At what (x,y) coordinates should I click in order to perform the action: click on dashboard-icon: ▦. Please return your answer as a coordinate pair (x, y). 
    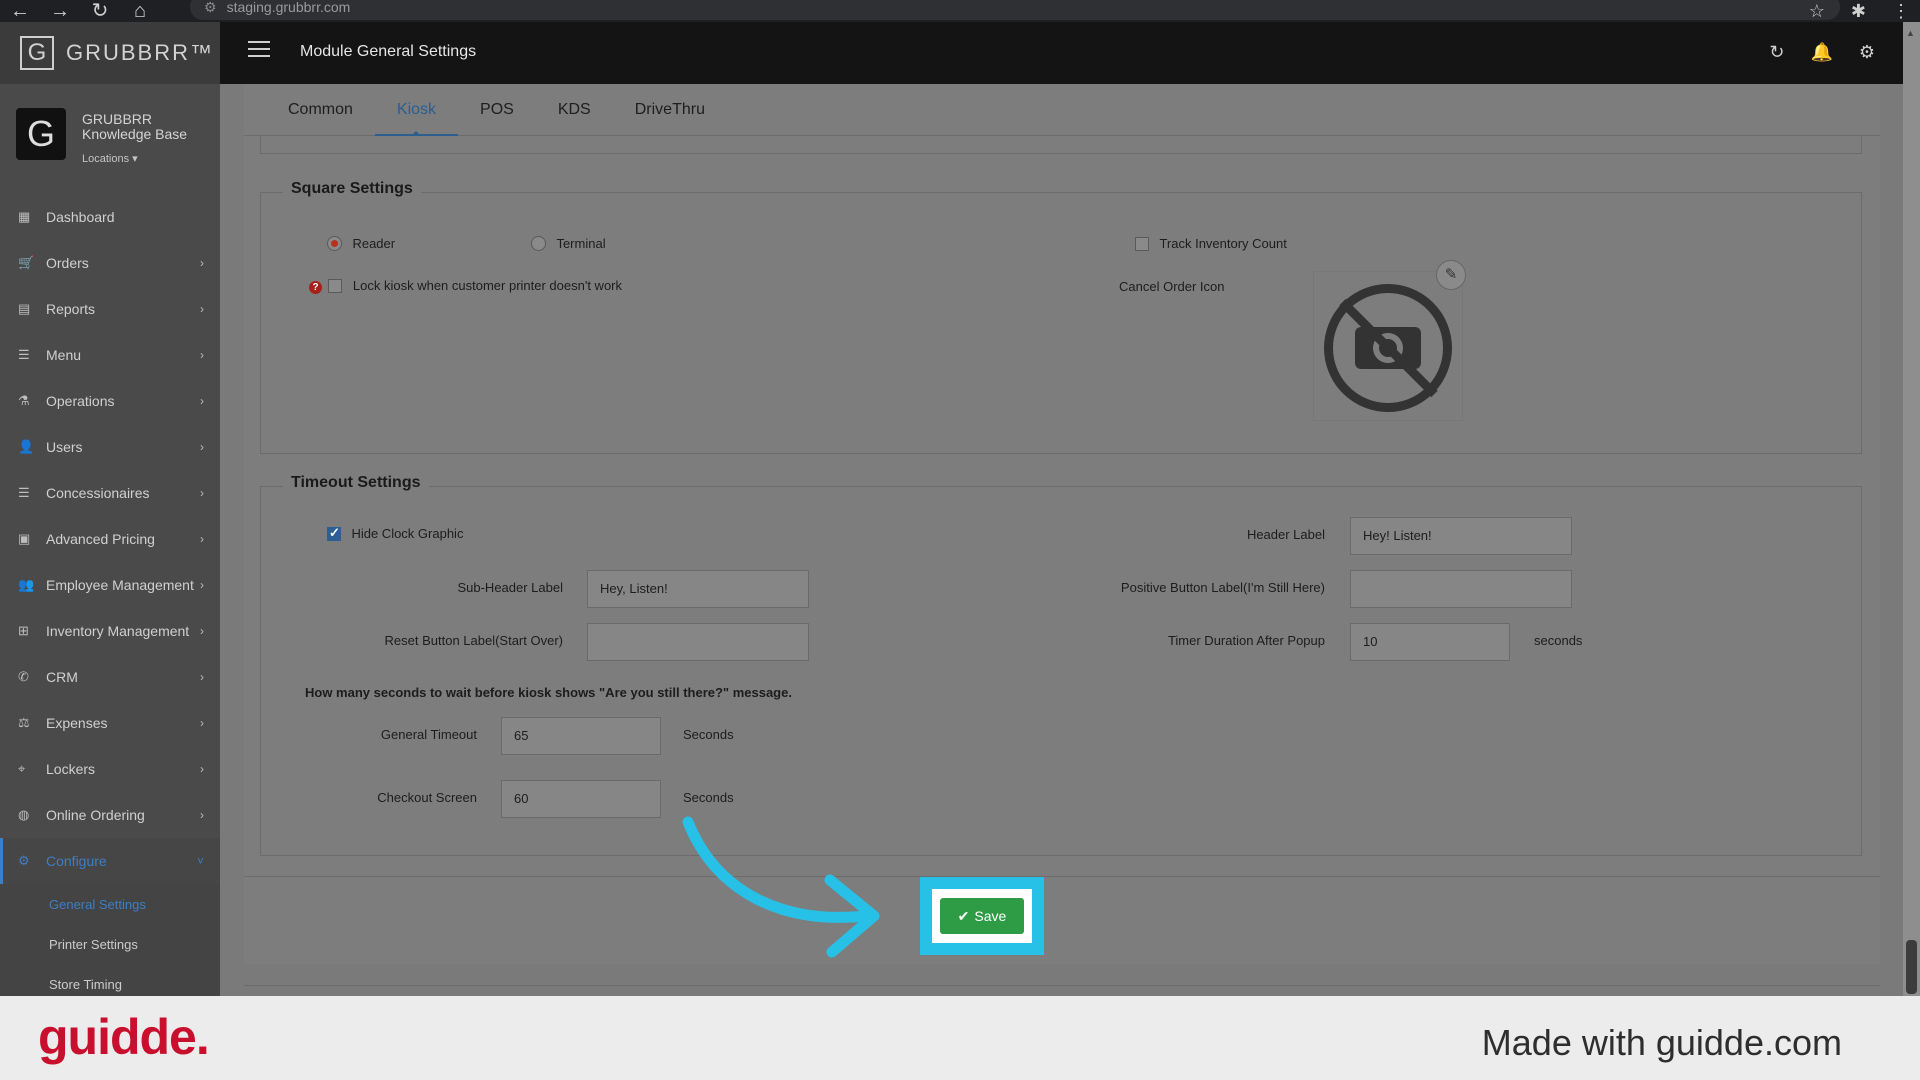
    Looking at the image, I should click on (24, 216).